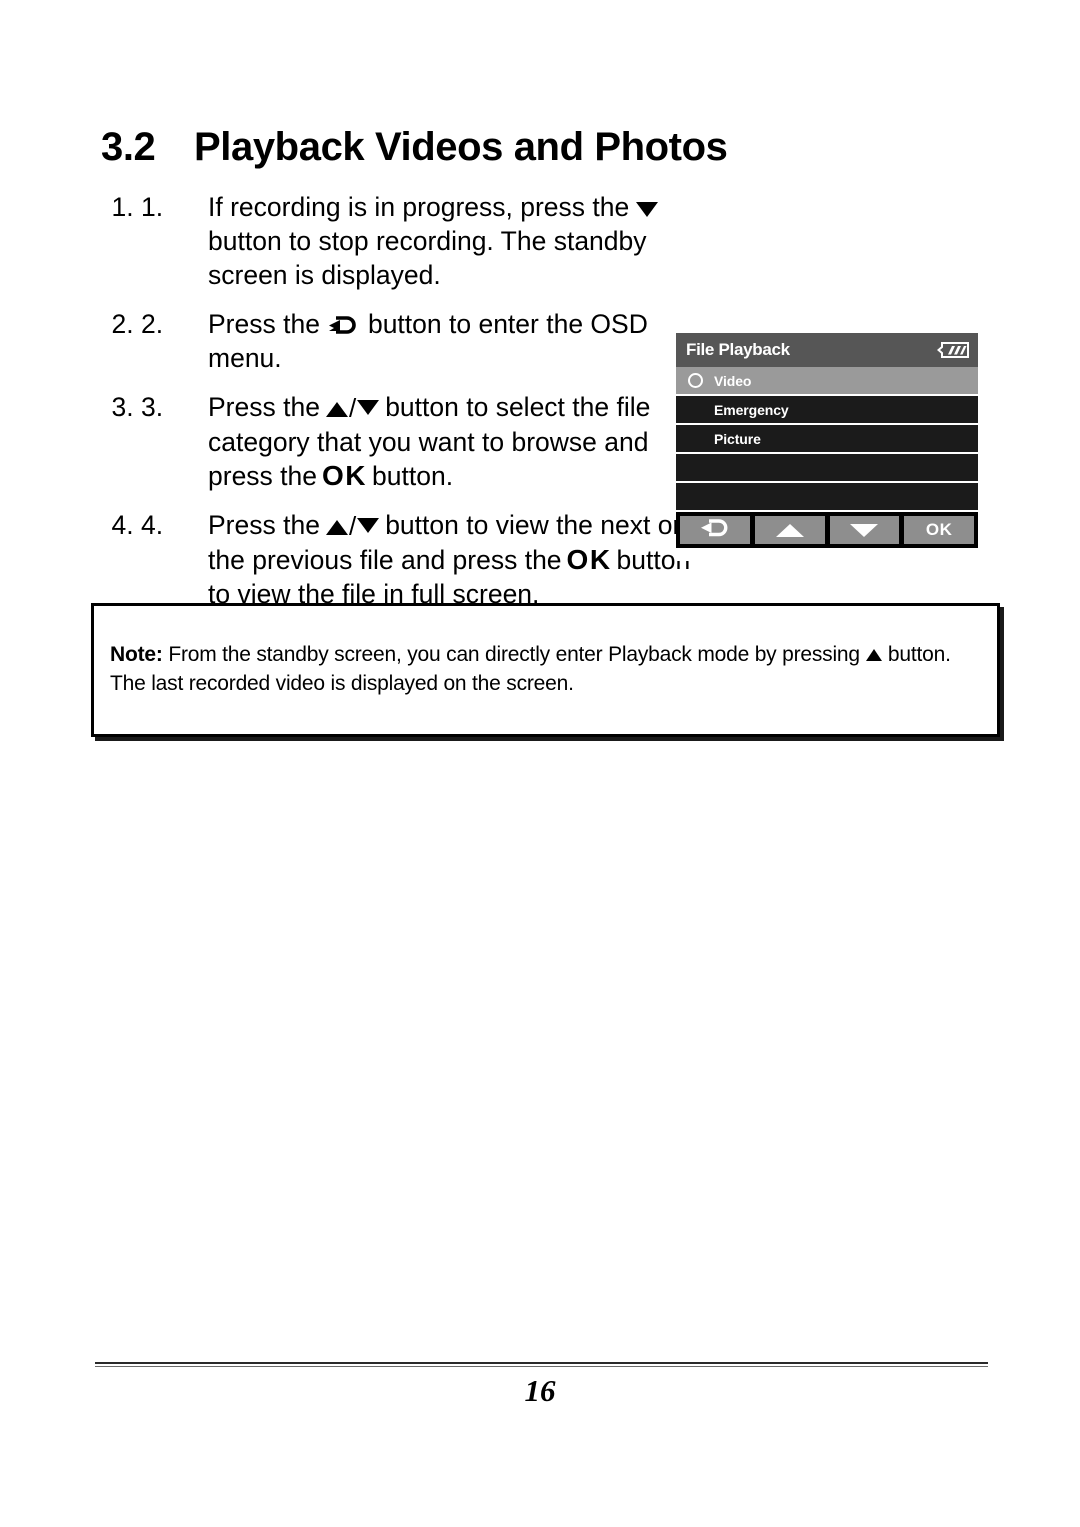  Describe the element at coordinates (419, 207) in the screenshot. I see `step-text-before: If recording is in progress, press the` at that location.